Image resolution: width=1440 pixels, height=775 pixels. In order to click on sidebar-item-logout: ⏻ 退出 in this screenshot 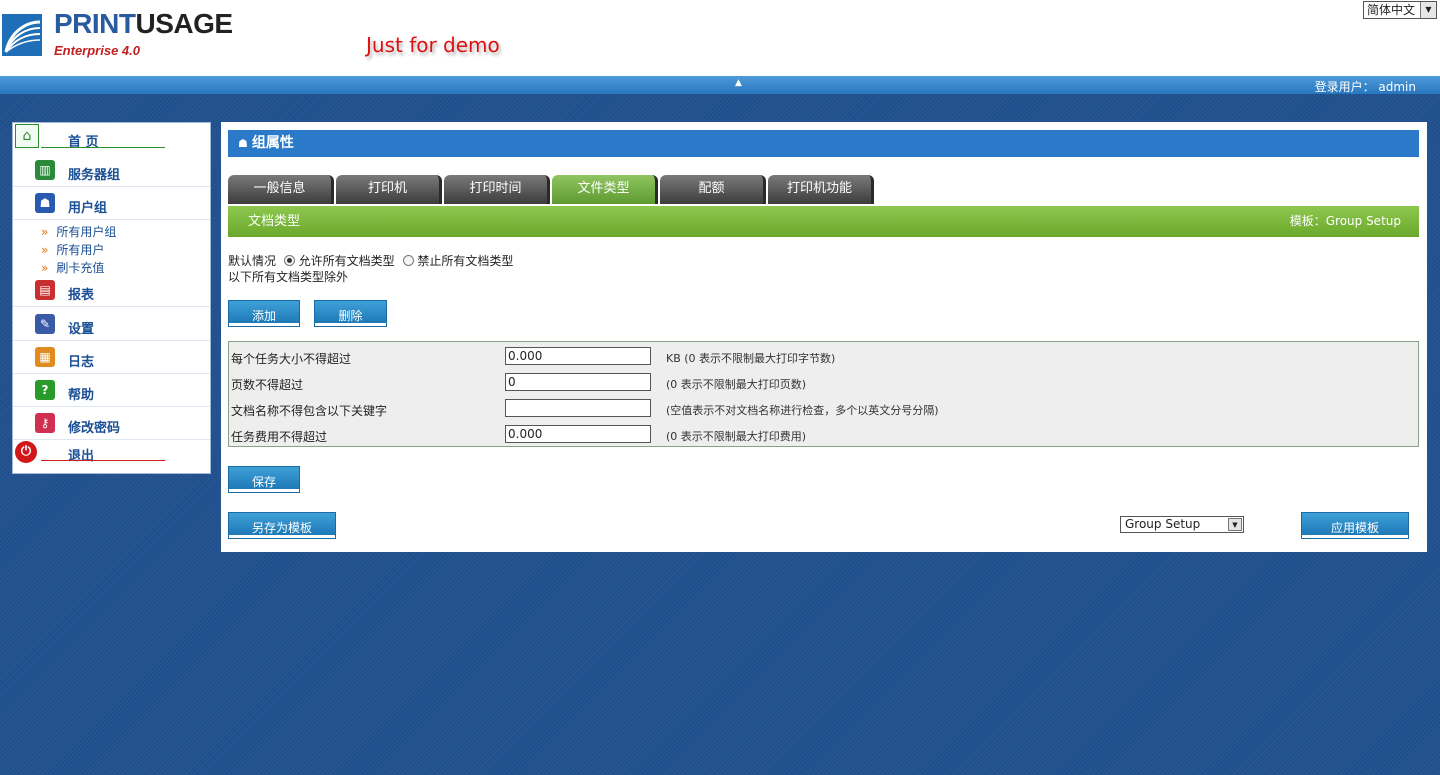, I will do `click(111, 457)`.